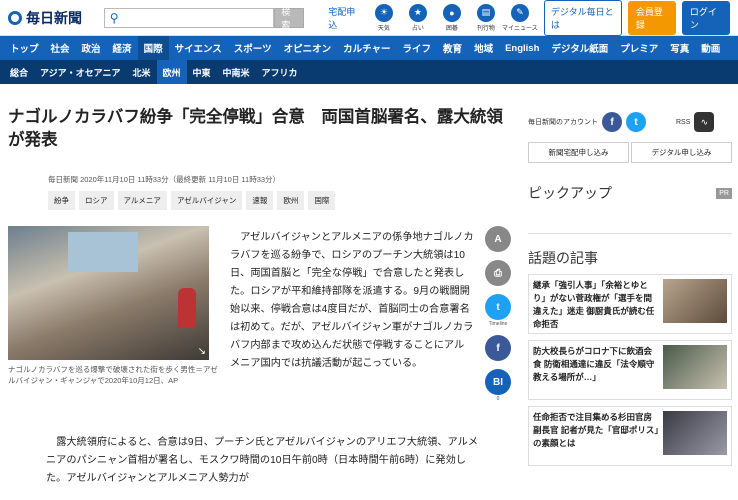  Describe the element at coordinates (260, 200) in the screenshot. I see `tag-link: 速報` at that location.